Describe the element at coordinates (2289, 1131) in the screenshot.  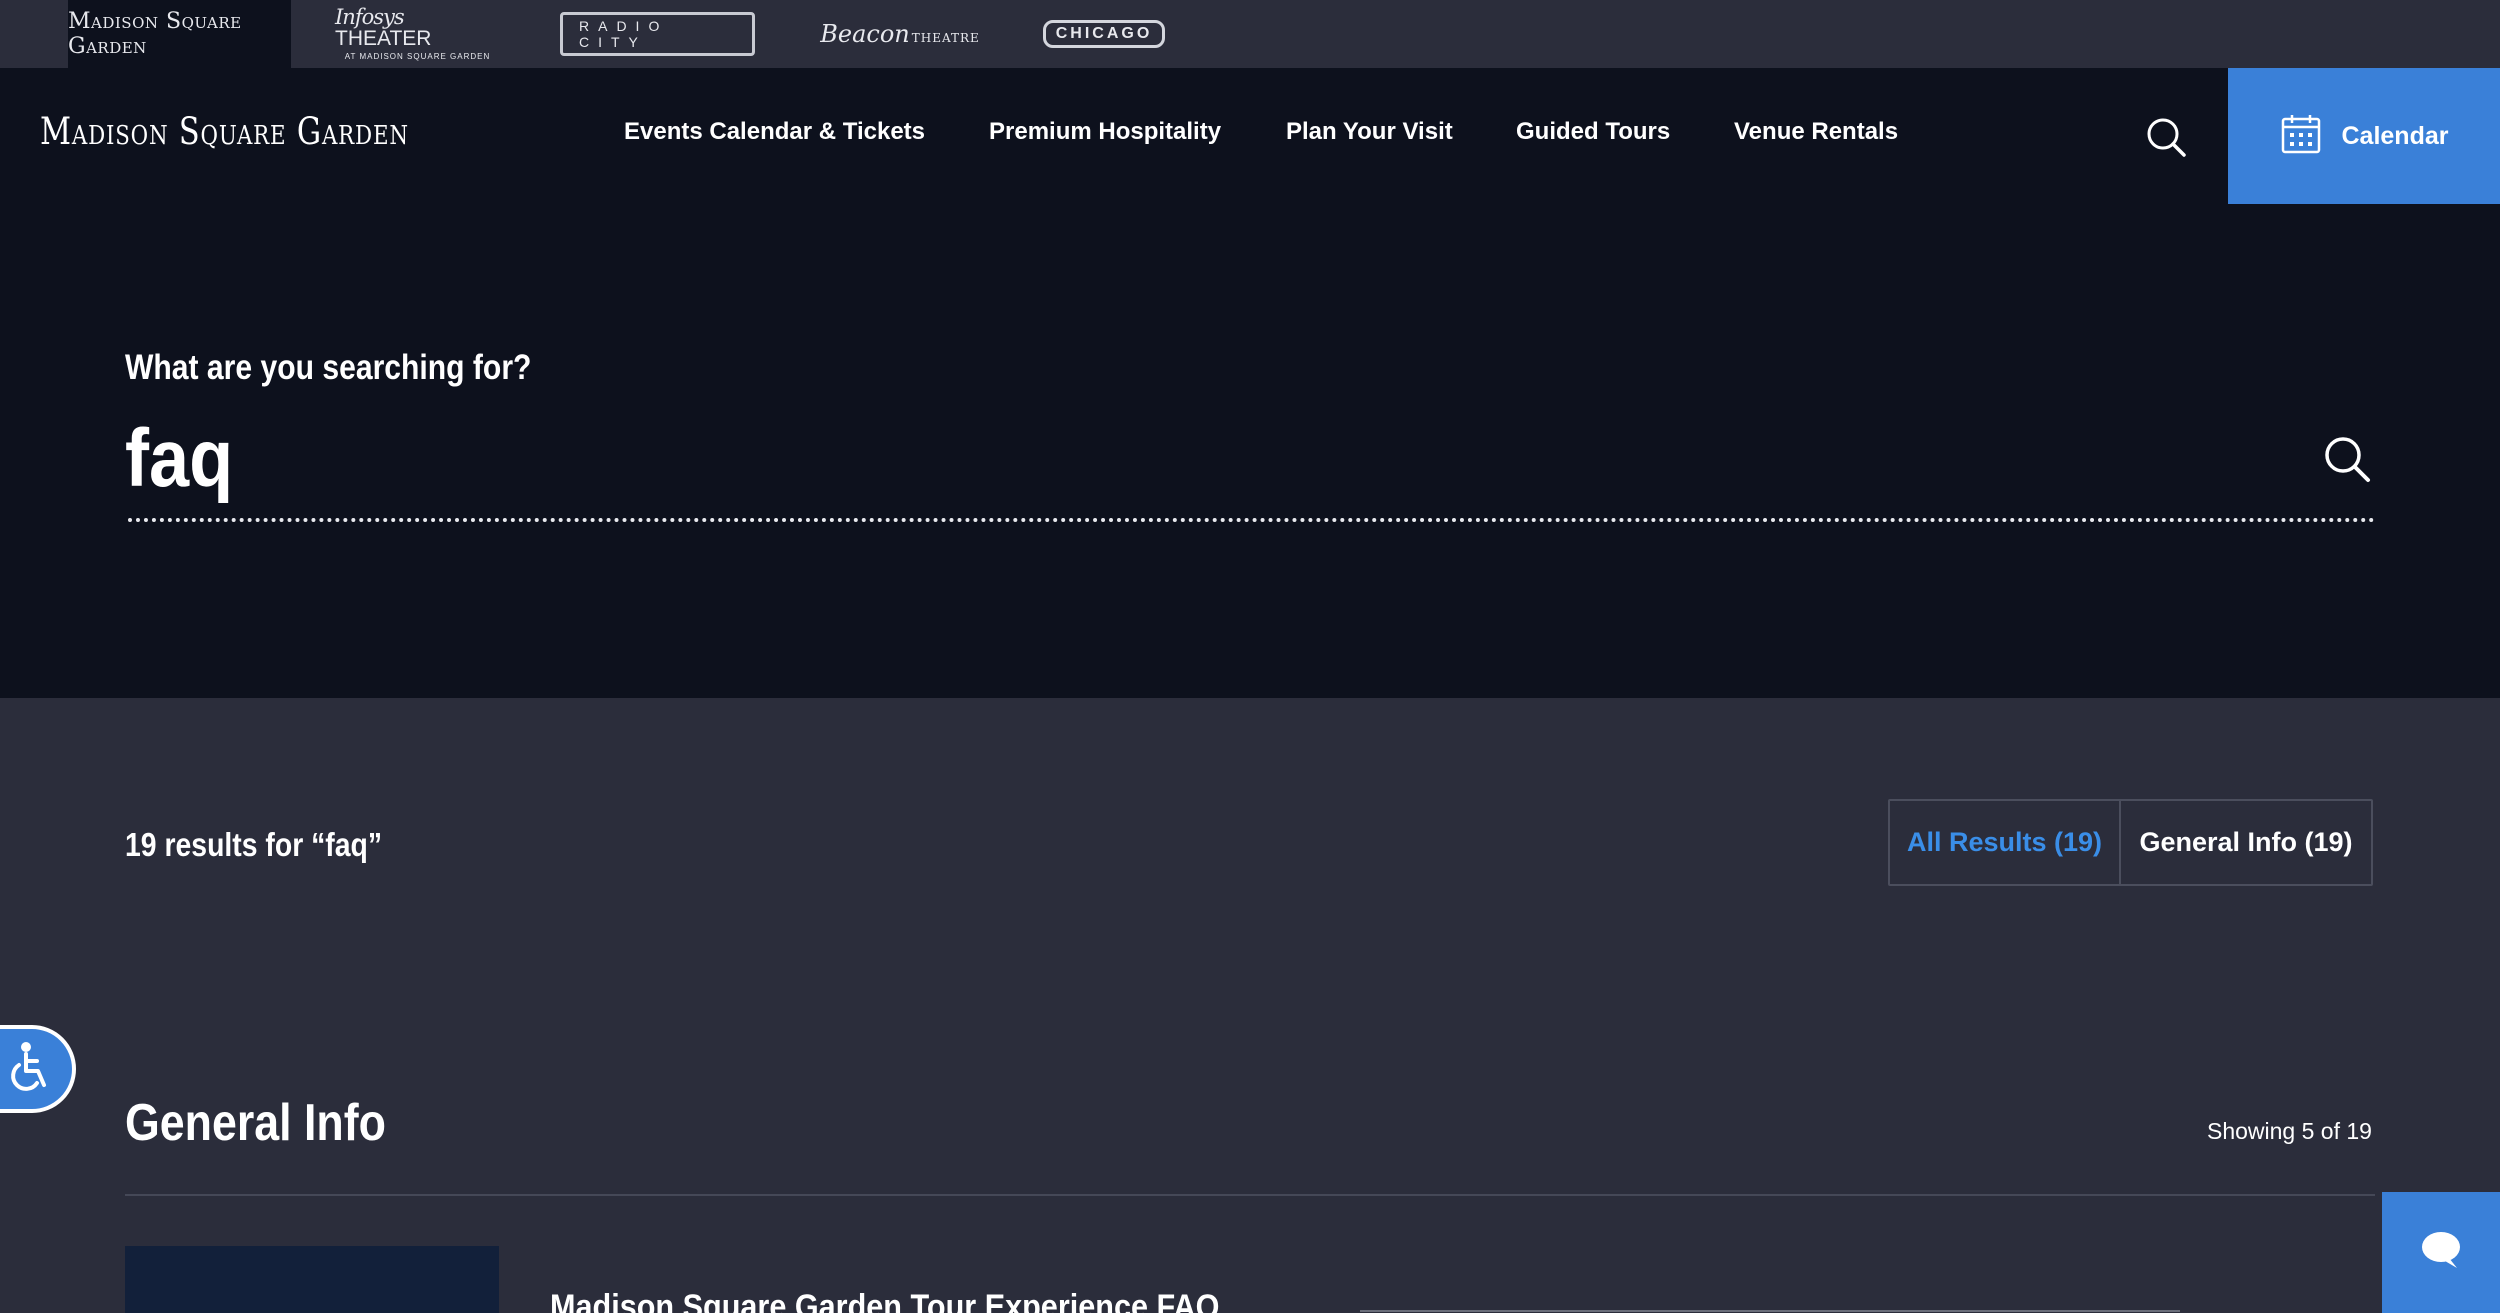
I see `showing-count: Showing 5 of 19` at that location.